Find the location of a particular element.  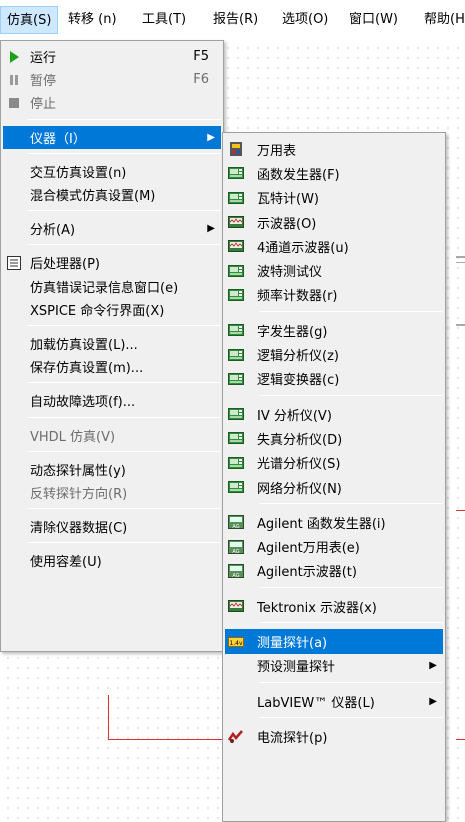

instruments-menu-item-label: 电流探针(p) is located at coordinates (292, 738).